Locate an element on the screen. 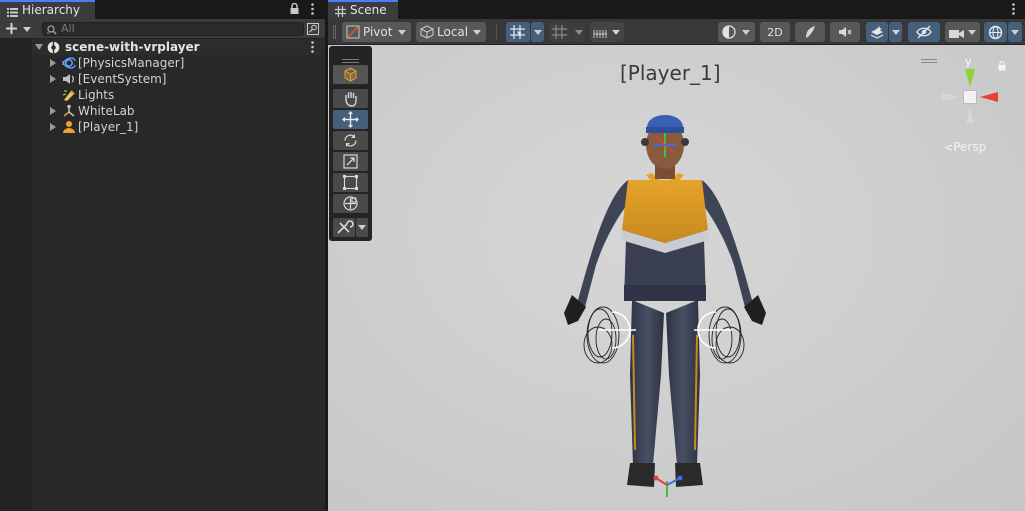  camera-icon is located at coordinates (956, 32).